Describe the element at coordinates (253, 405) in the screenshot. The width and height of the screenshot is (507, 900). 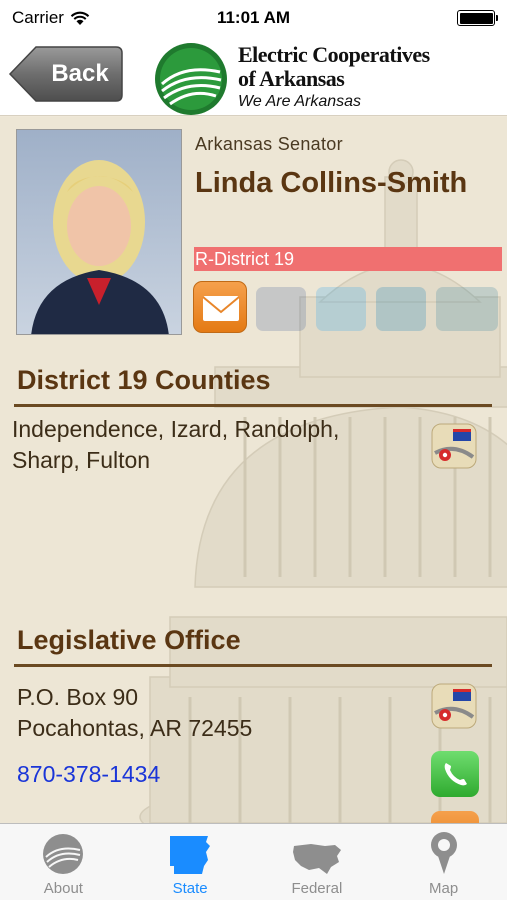
I see `counties-divider` at that location.